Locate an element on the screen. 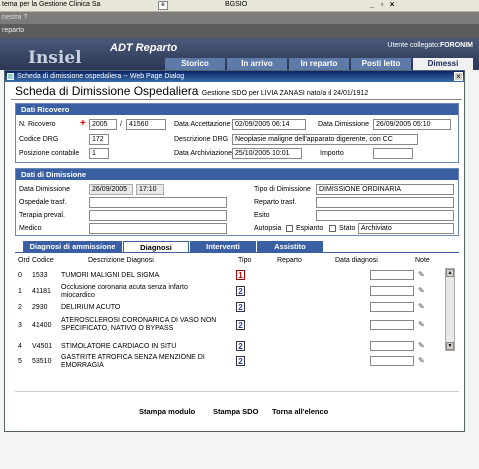 This screenshot has width=479, height=469. scroll-down-icon: ▼ is located at coordinates (450, 346).